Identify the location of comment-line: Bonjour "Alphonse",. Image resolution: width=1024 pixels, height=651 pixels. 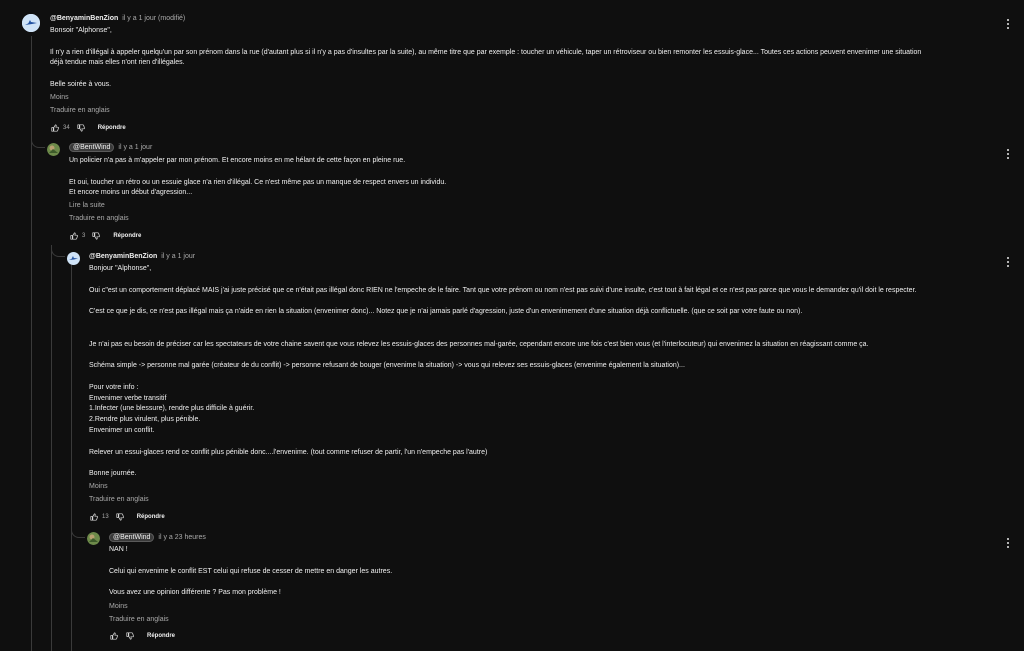
(120, 268).